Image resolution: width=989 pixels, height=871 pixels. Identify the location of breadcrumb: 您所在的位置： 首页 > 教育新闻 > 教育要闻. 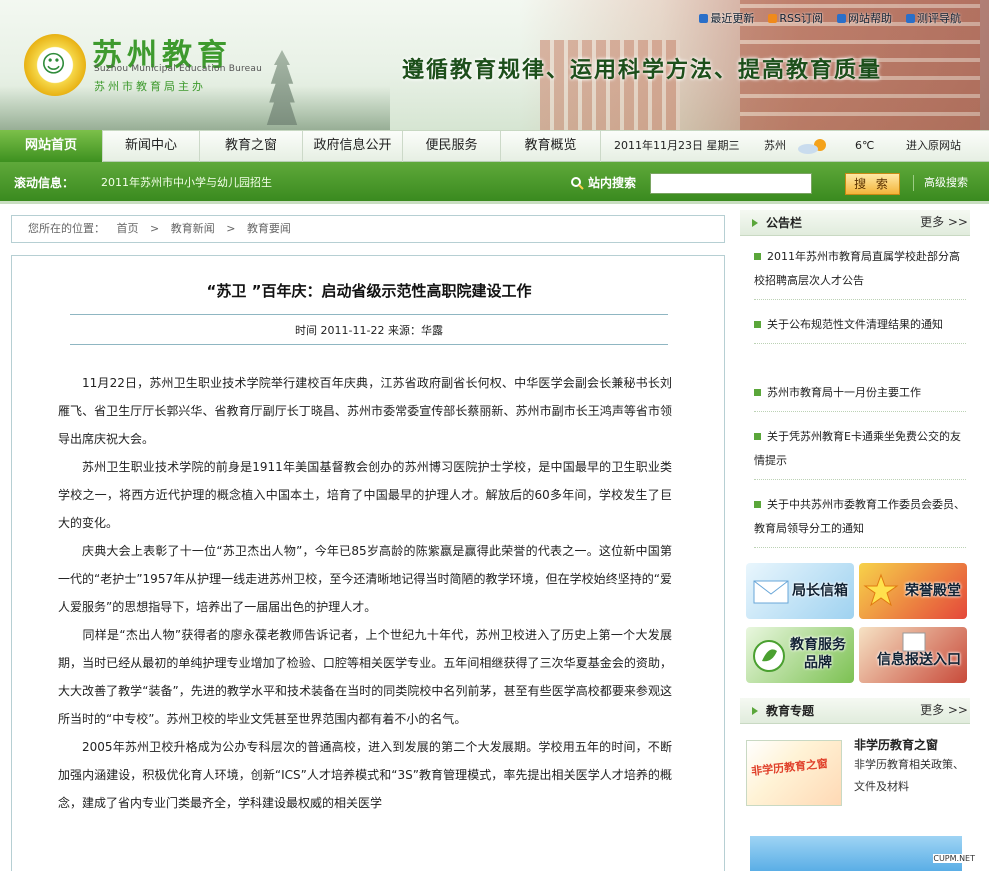
(368, 229).